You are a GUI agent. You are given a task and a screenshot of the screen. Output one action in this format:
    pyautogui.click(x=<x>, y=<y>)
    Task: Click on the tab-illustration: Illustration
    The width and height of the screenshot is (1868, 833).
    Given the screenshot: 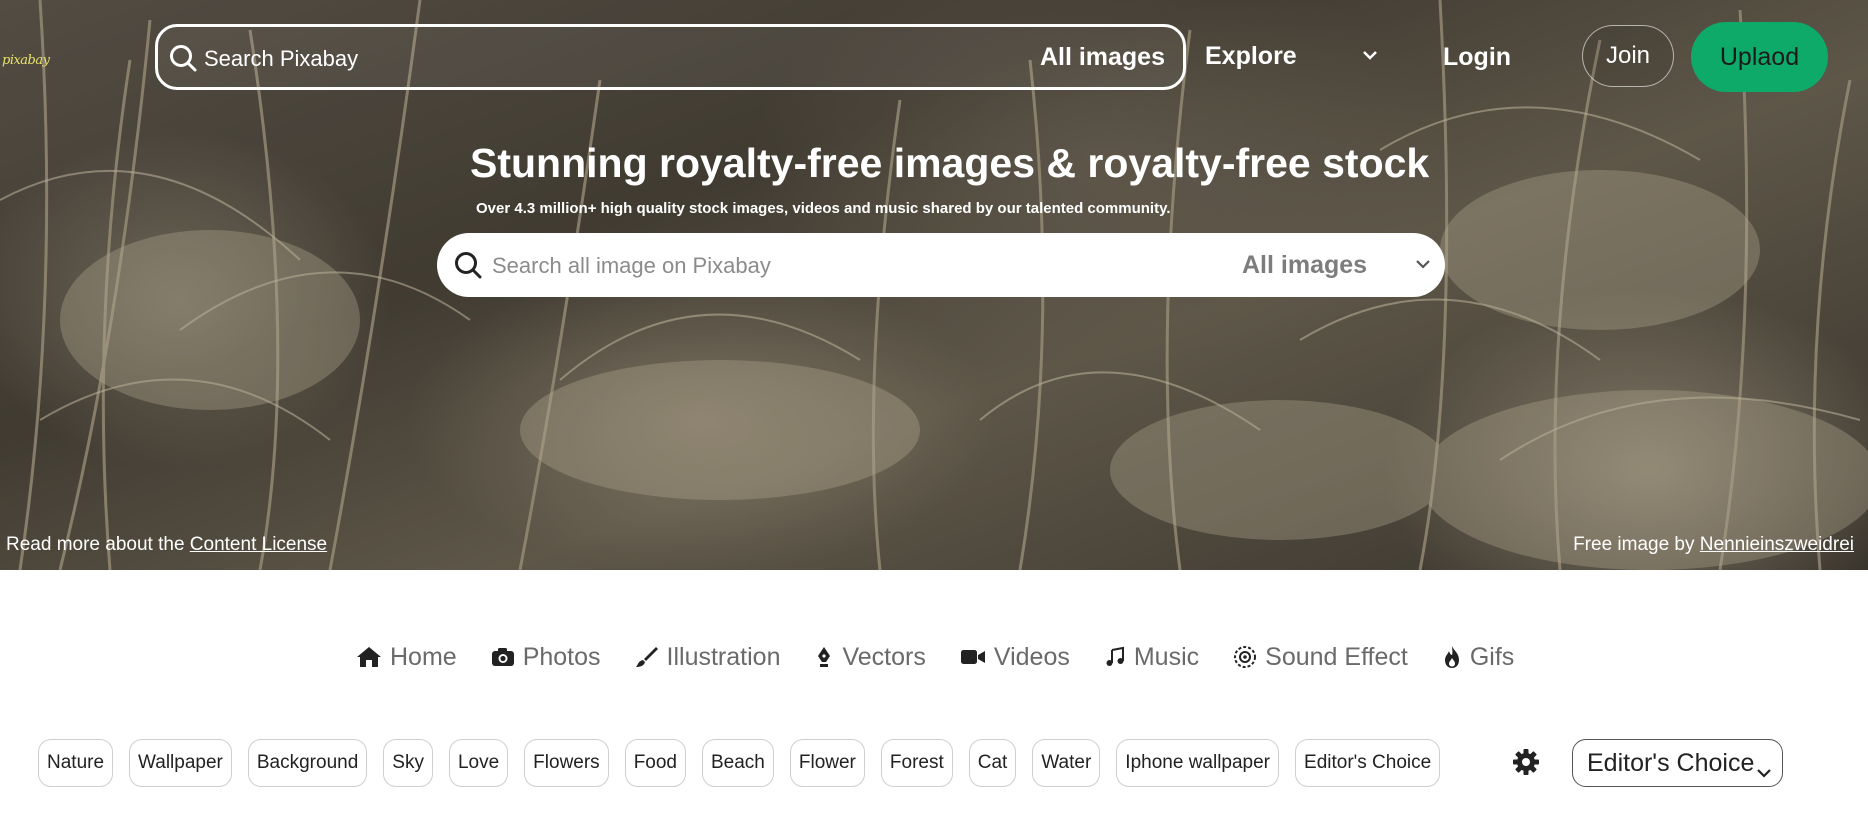 What is the action you would take?
    pyautogui.click(x=708, y=657)
    